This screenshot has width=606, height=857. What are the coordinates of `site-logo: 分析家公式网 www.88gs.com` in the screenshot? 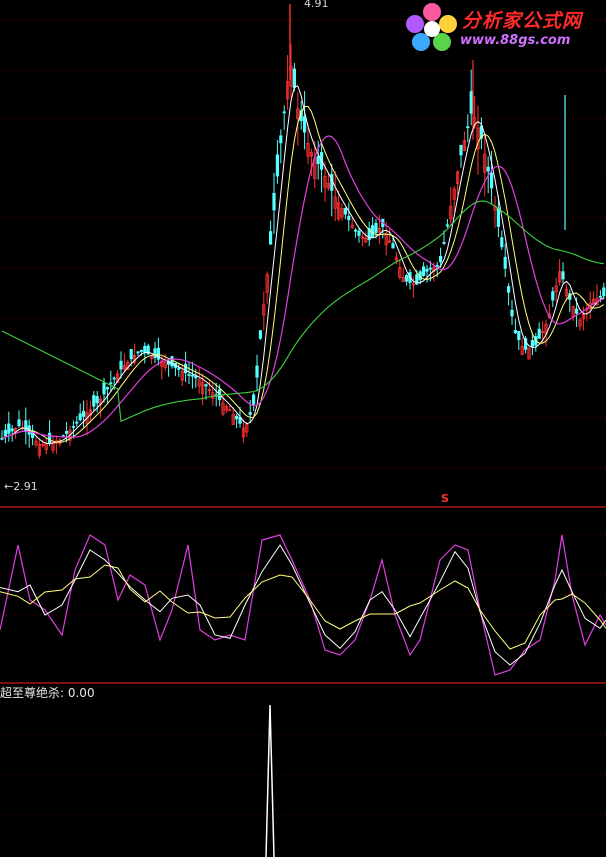 It's located at (504, 28).